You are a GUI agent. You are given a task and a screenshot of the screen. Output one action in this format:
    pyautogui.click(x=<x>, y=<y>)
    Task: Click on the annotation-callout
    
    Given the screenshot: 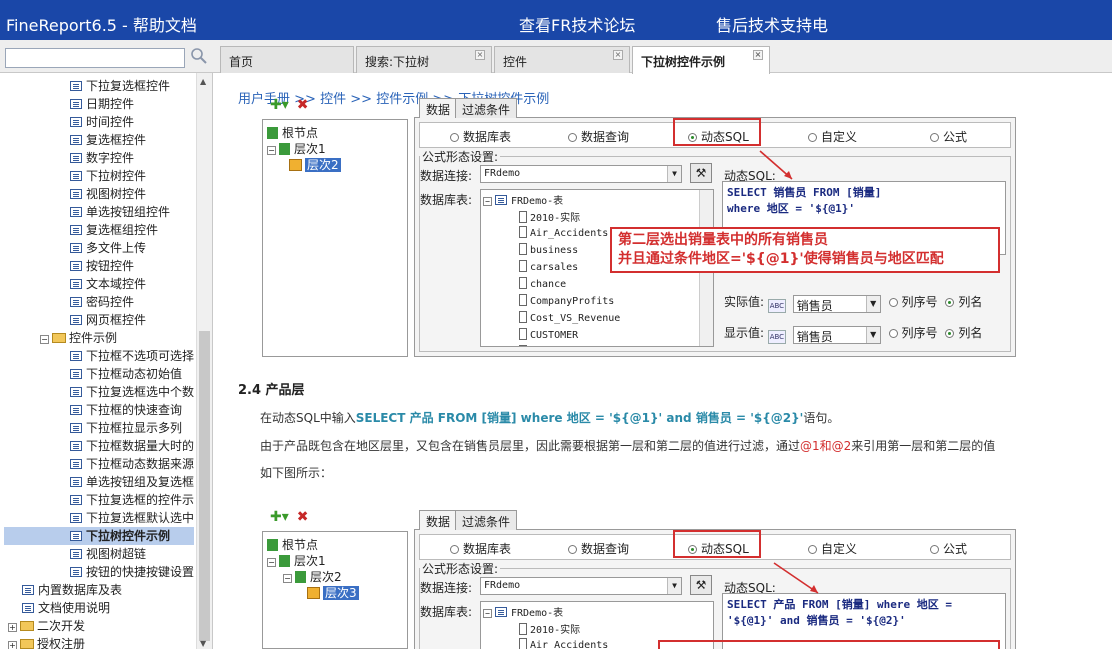 What is the action you would take?
    pyautogui.click(x=829, y=644)
    